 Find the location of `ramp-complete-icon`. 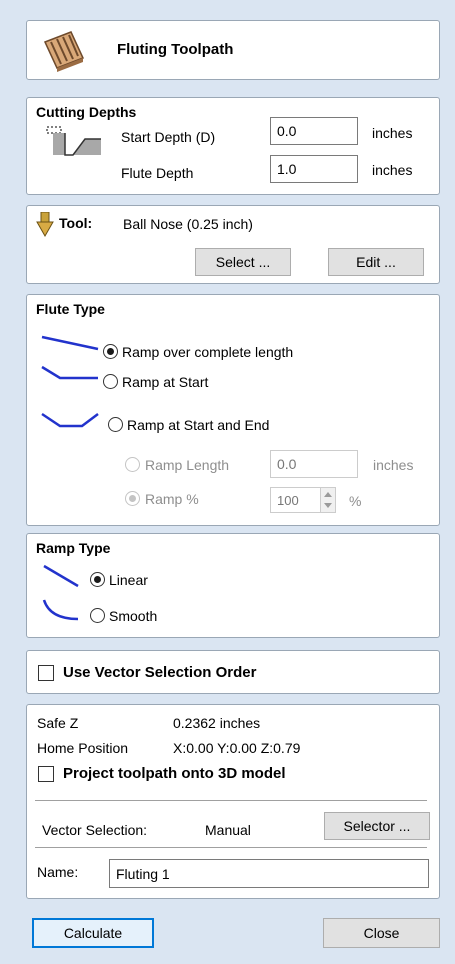

ramp-complete-icon is located at coordinates (70, 343).